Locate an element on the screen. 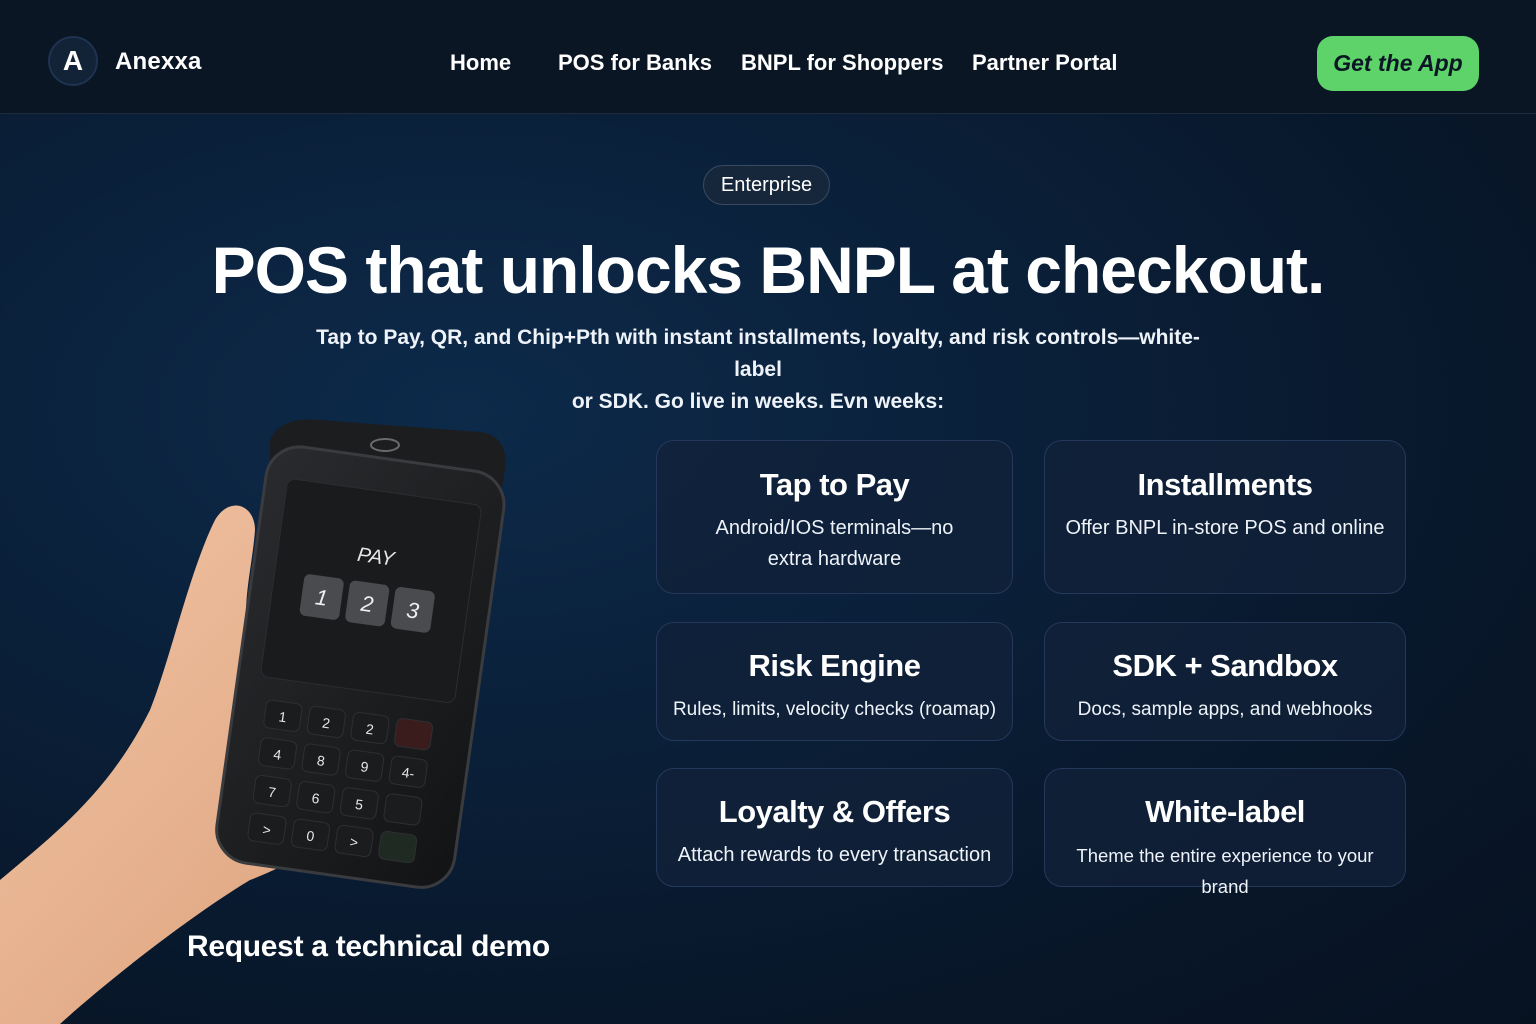  feature-title: White-label is located at coordinates (1225, 811).